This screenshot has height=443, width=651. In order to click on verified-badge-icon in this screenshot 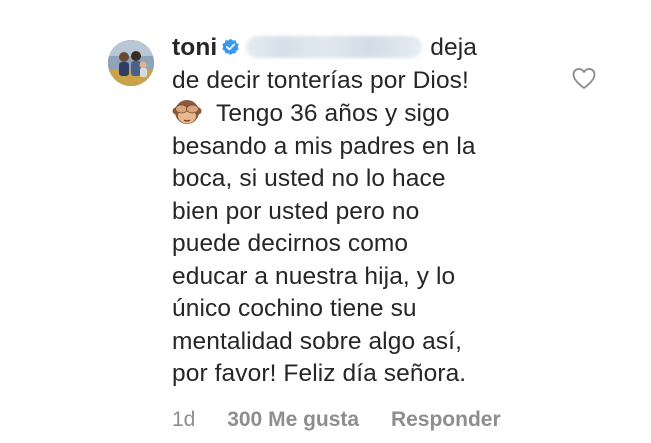, I will do `click(230, 46)`.